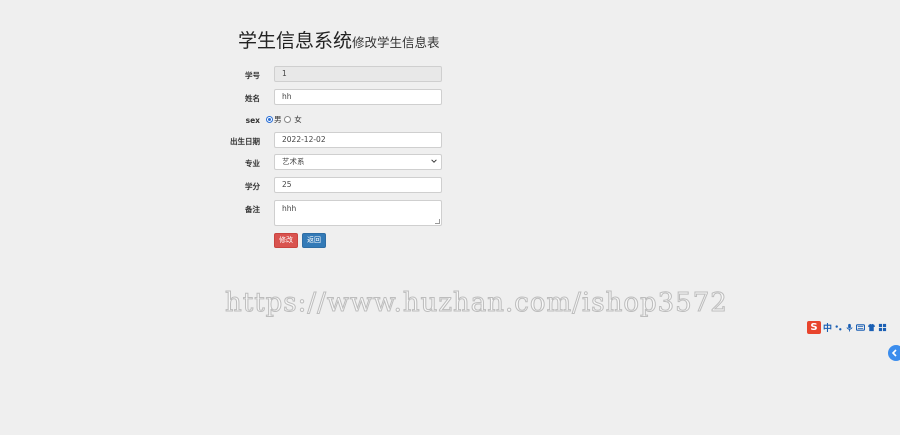 Image resolution: width=900 pixels, height=435 pixels. Describe the element at coordinates (278, 119) in the screenshot. I see `sex-option-male: 男` at that location.